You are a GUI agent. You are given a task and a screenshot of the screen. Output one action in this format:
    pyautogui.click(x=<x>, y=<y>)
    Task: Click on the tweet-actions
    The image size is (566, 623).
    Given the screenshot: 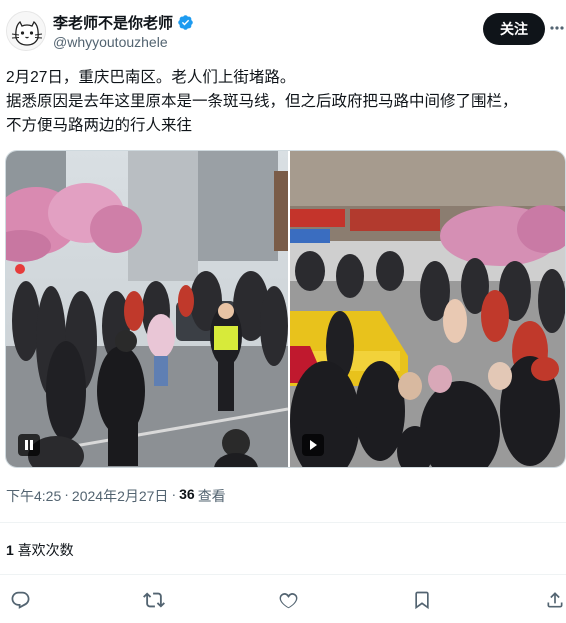 What is the action you would take?
    pyautogui.click(x=283, y=600)
    